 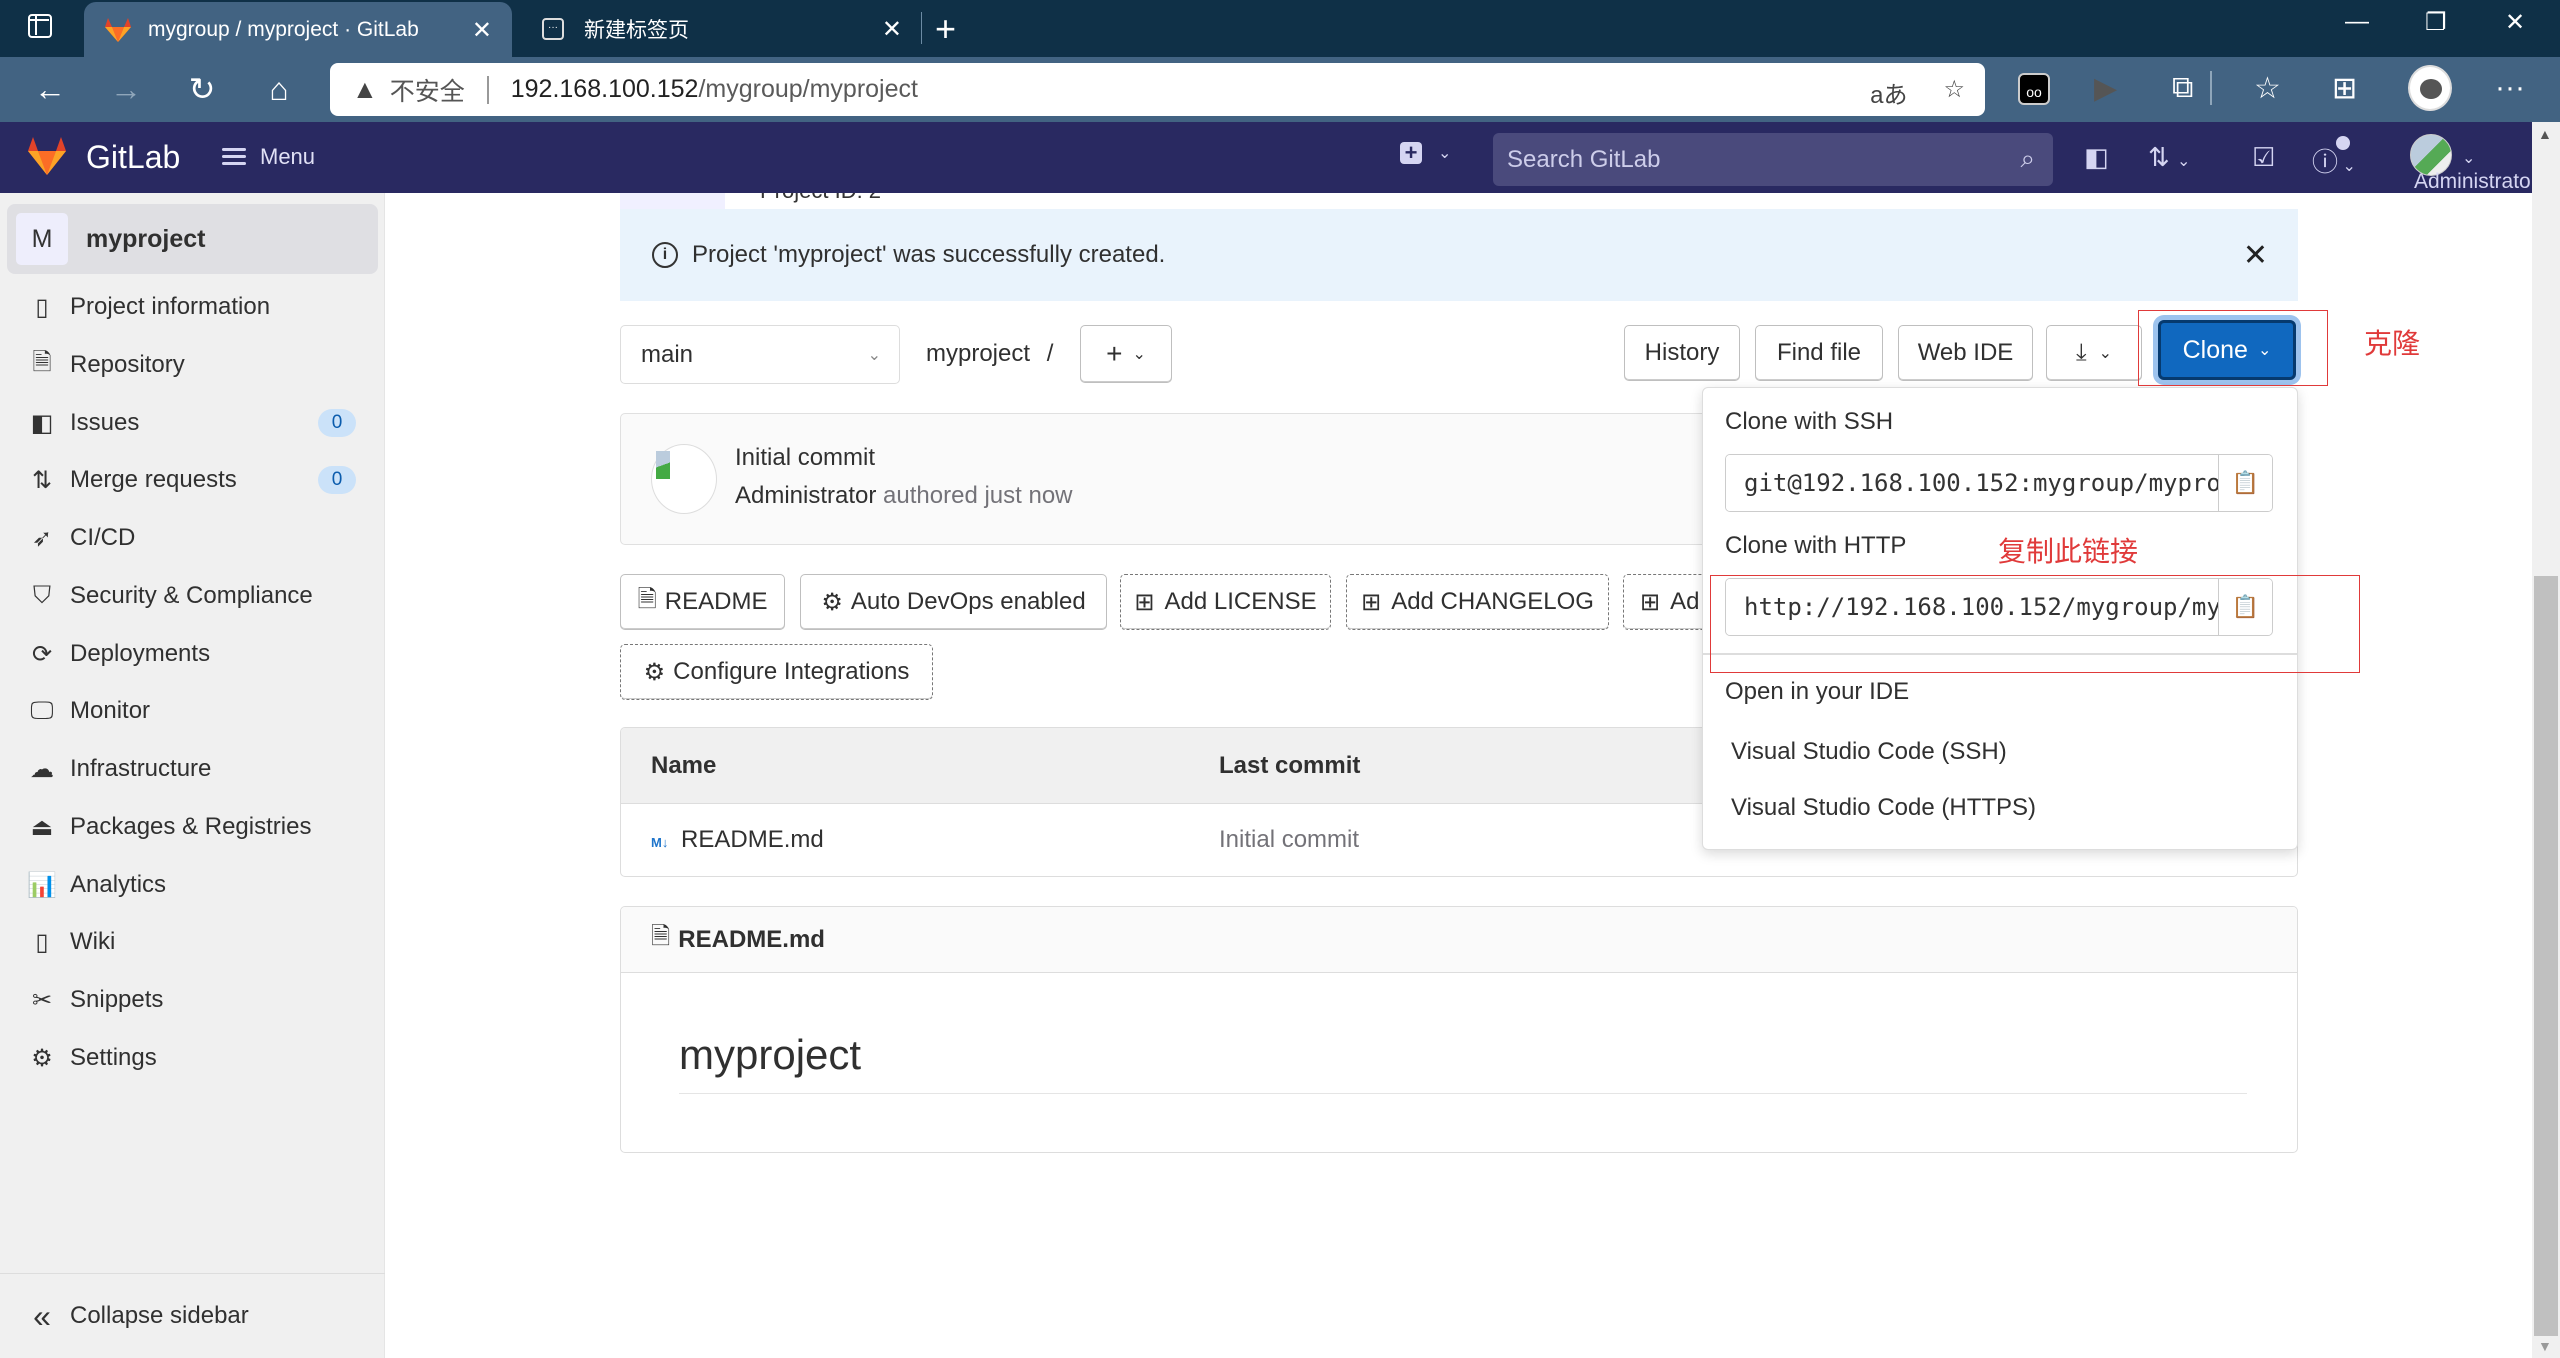 I want to click on forward-button: →, so click(x=126, y=89).